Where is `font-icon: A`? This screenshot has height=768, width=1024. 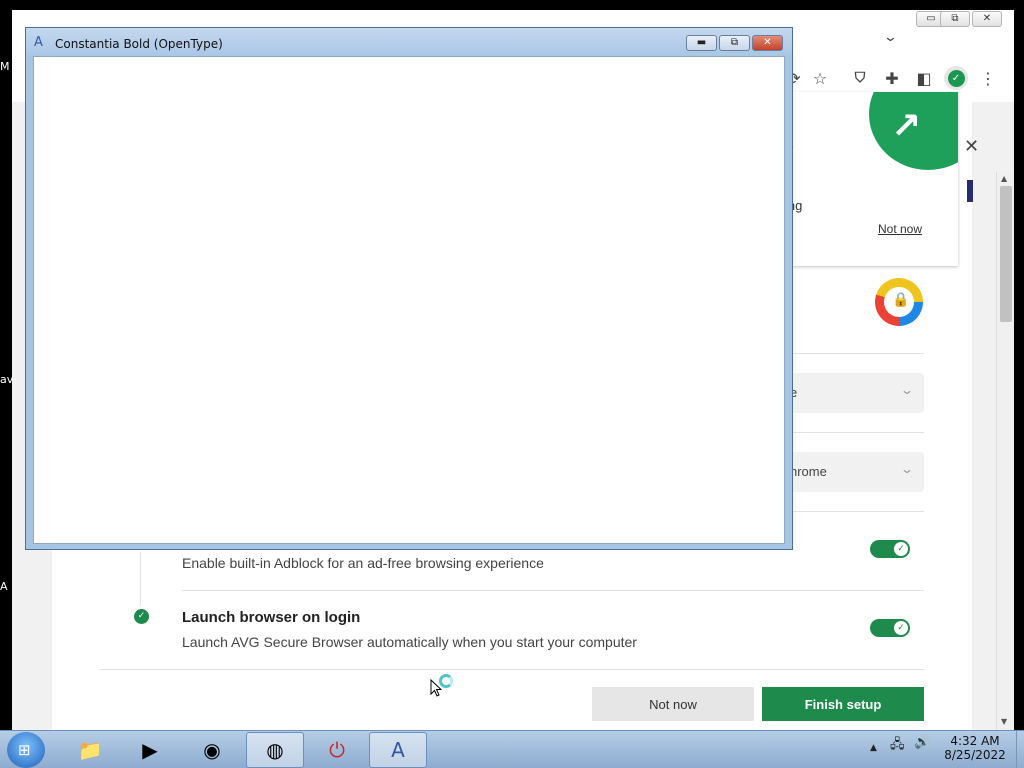
font-icon: A is located at coordinates (38, 42).